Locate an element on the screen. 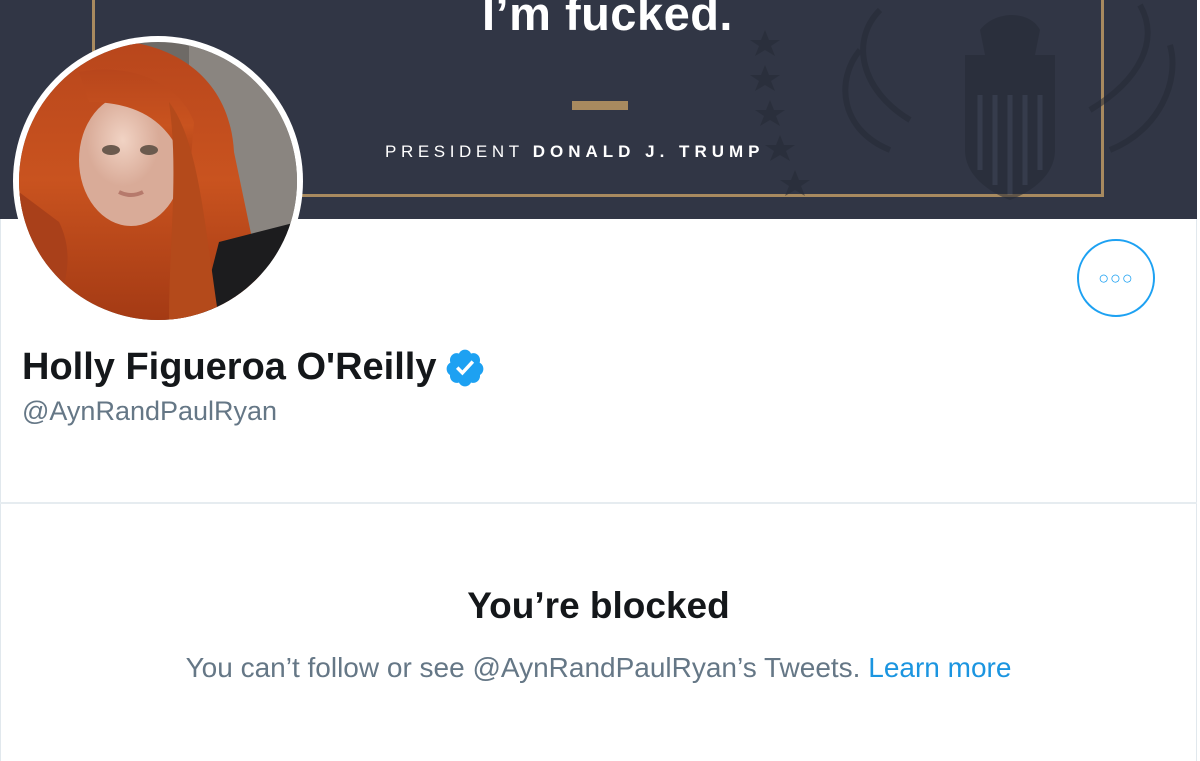 Image resolution: width=1200 pixels, height=761 pixels. banner-quote: I’m fucked. is located at coordinates (607, 20).